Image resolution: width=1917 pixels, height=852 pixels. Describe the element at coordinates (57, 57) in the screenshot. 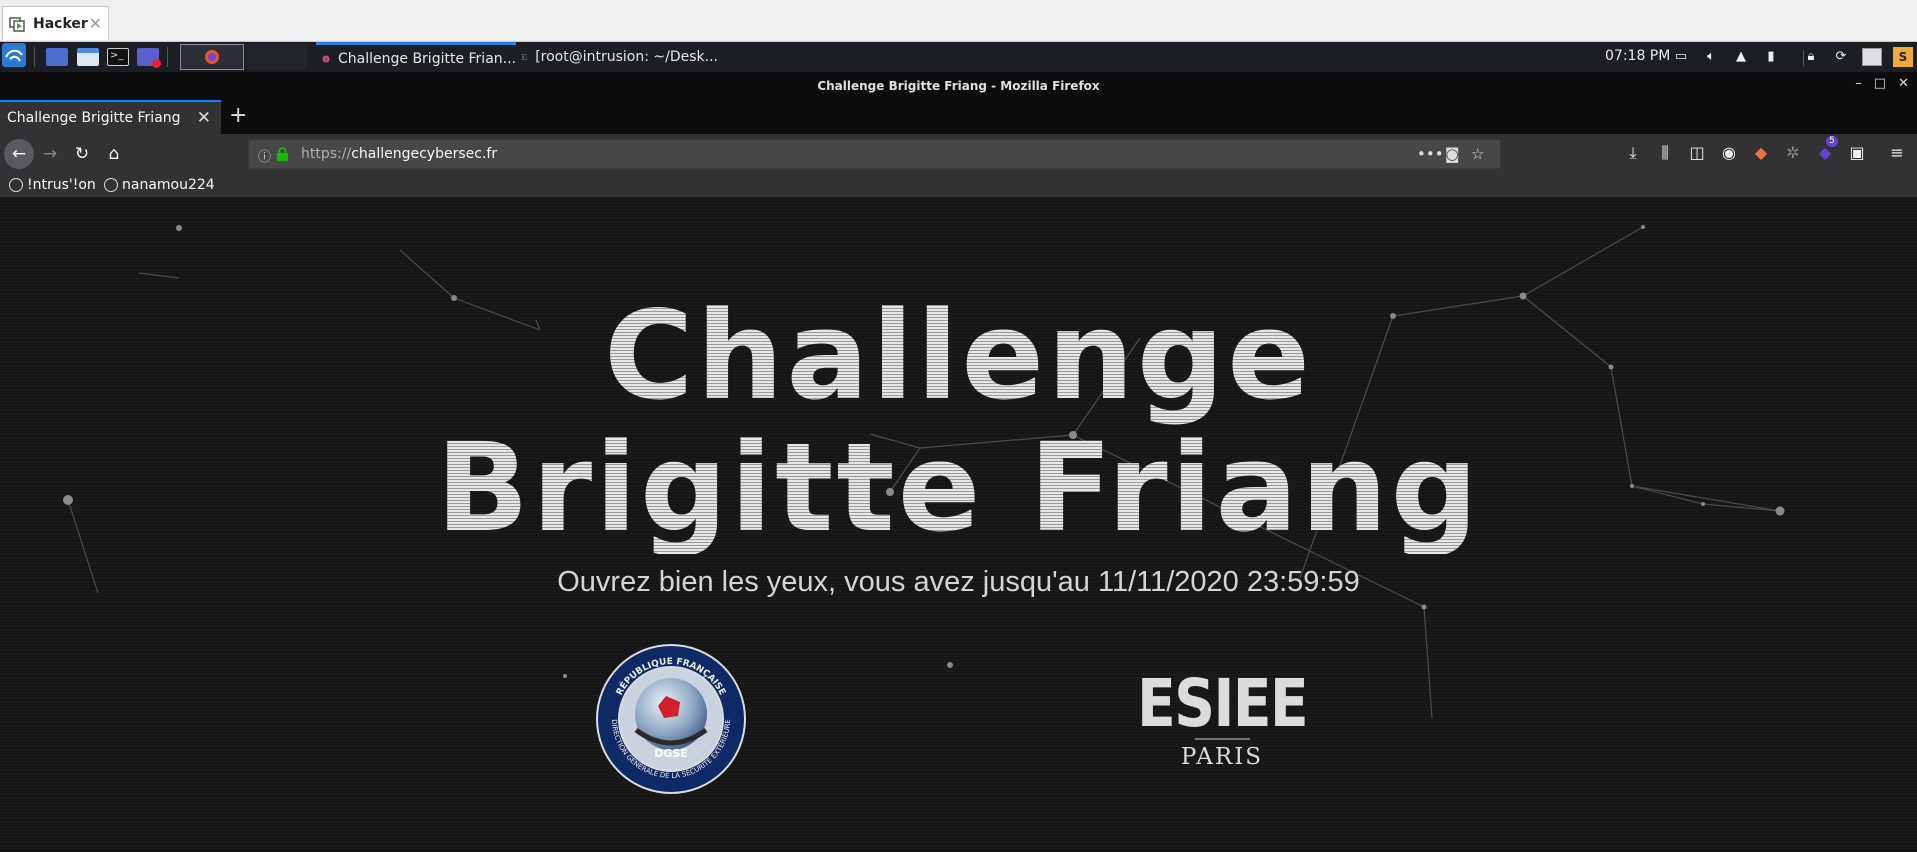

I see `show-desktop-icon` at that location.